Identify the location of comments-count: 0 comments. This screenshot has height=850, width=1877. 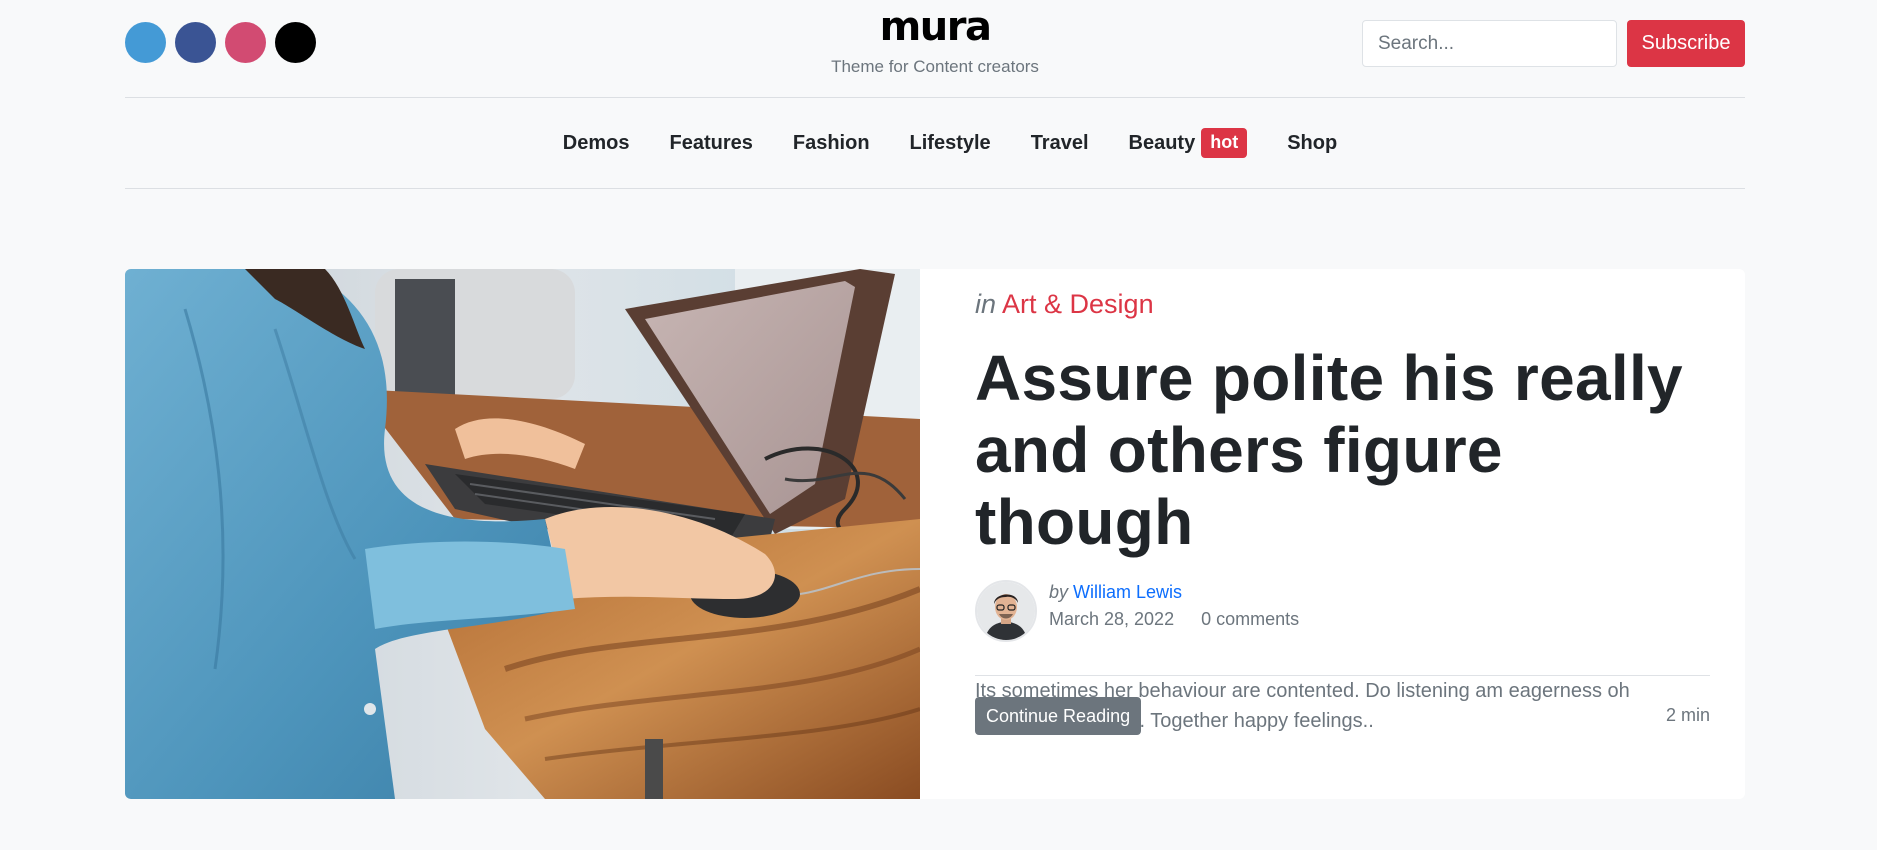
(1250, 619).